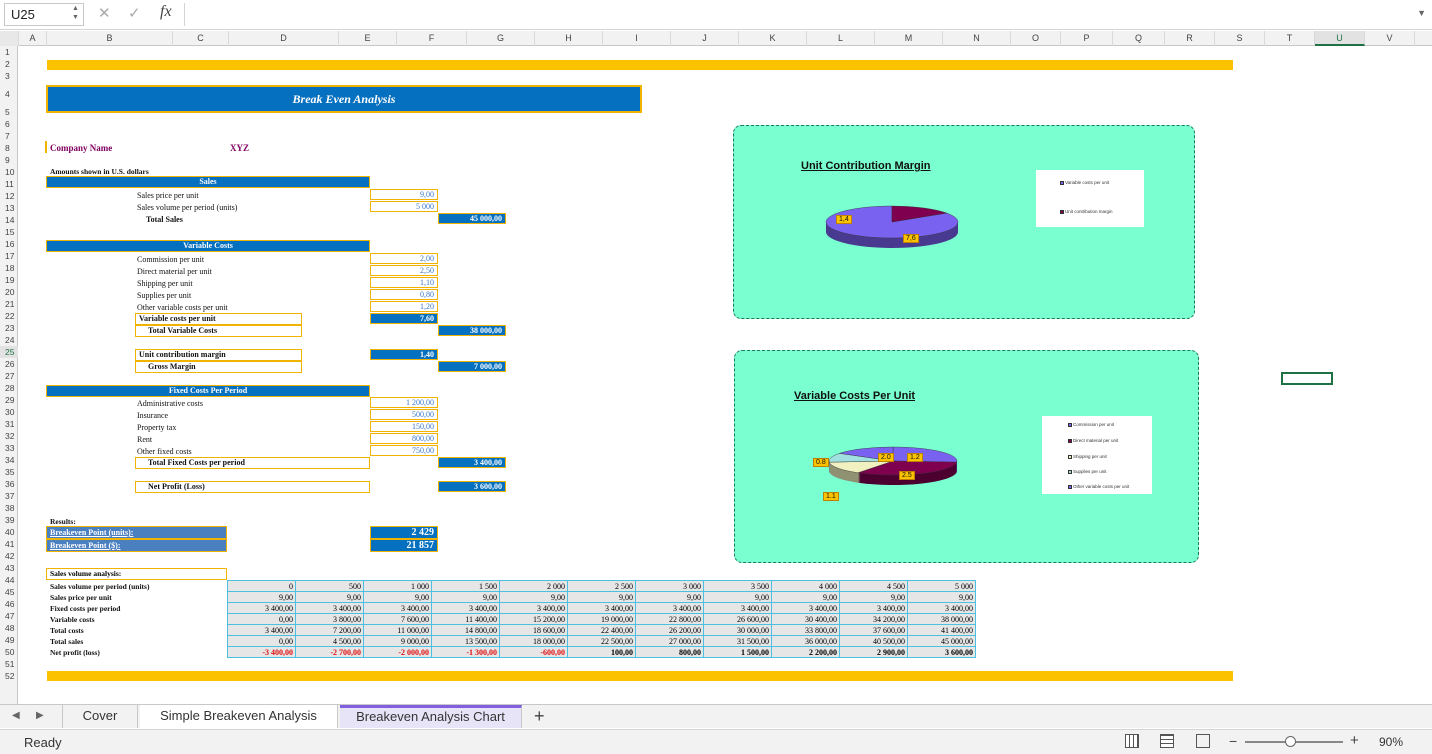 The height and width of the screenshot is (754, 1432). What do you see at coordinates (9, 316) in the screenshot?
I see `row-header-22: 22` at bounding box center [9, 316].